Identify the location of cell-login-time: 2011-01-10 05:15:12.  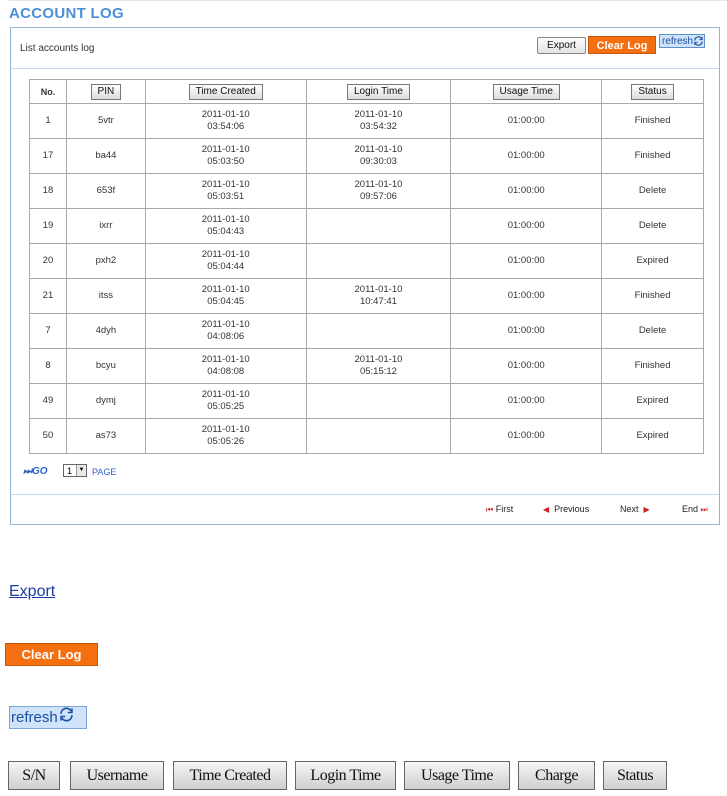
(378, 366).